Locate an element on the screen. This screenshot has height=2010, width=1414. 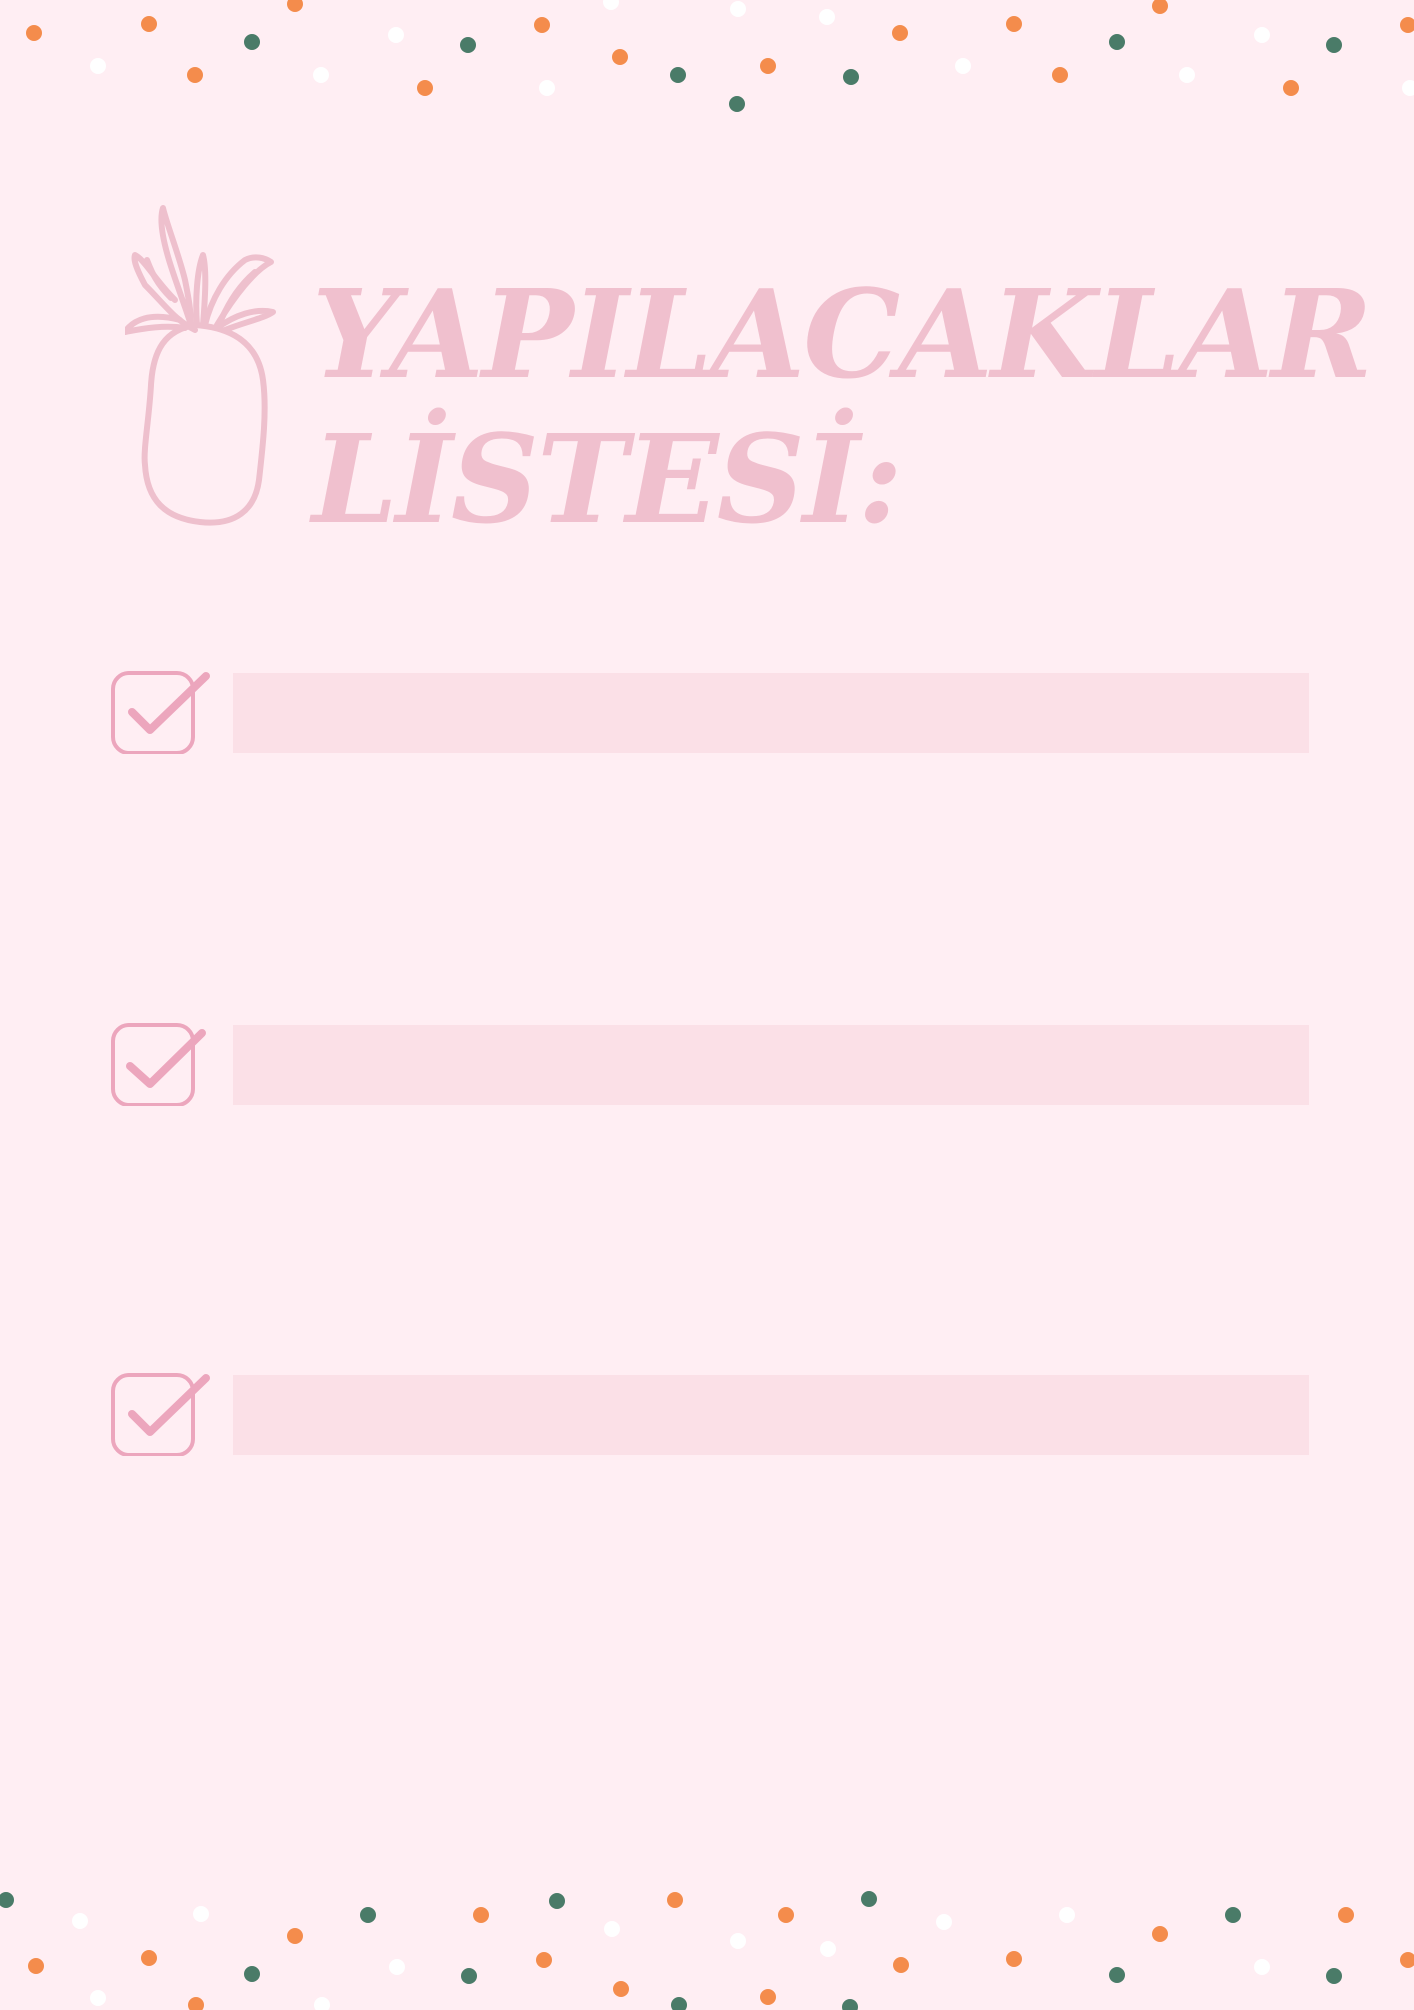
pineapple-icon is located at coordinates (200, 365).